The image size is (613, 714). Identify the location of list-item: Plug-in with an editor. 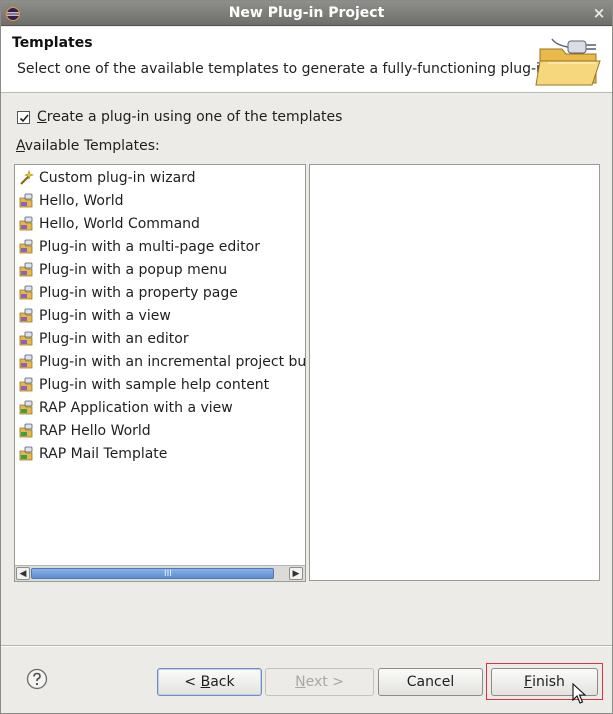
(103, 339).